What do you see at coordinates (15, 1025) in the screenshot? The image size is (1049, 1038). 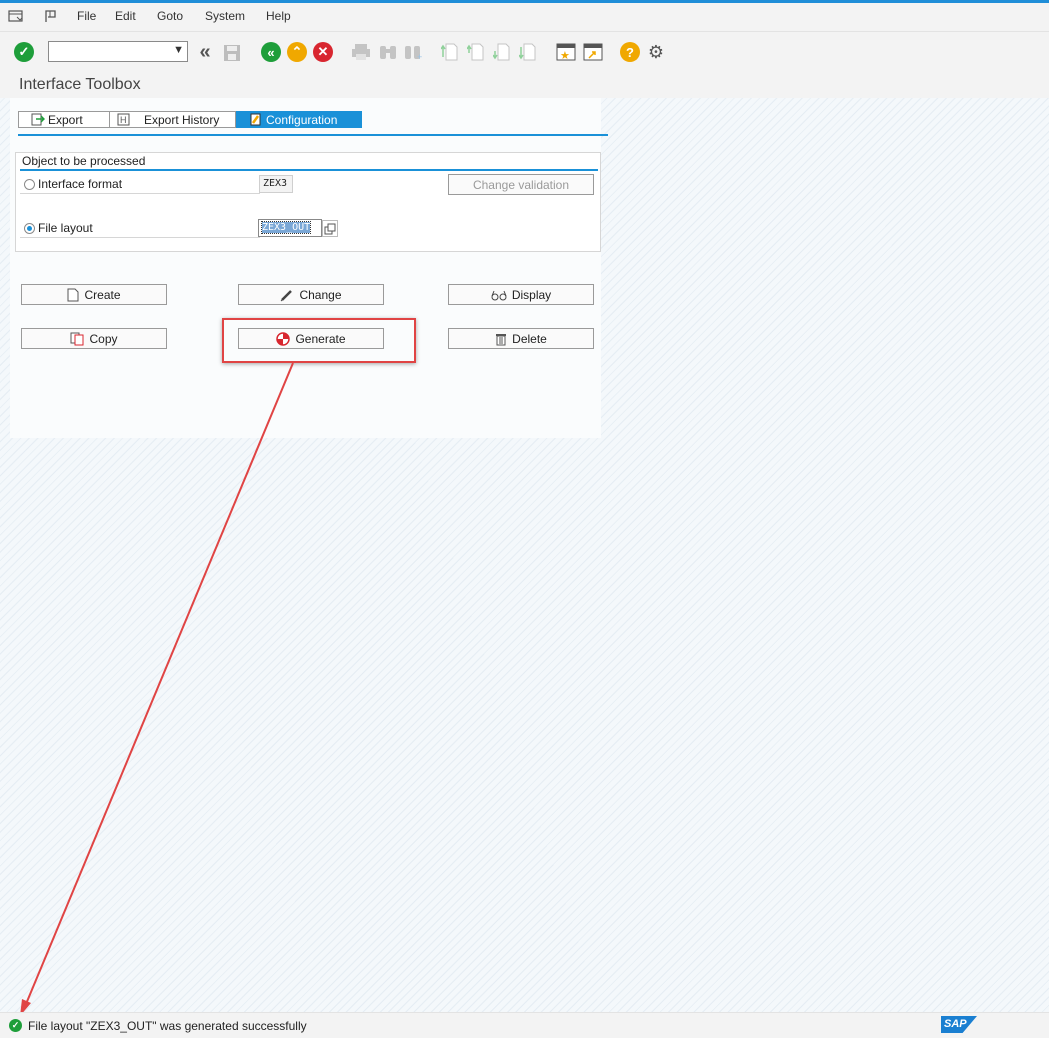 I see `success-check-icon: ✓` at bounding box center [15, 1025].